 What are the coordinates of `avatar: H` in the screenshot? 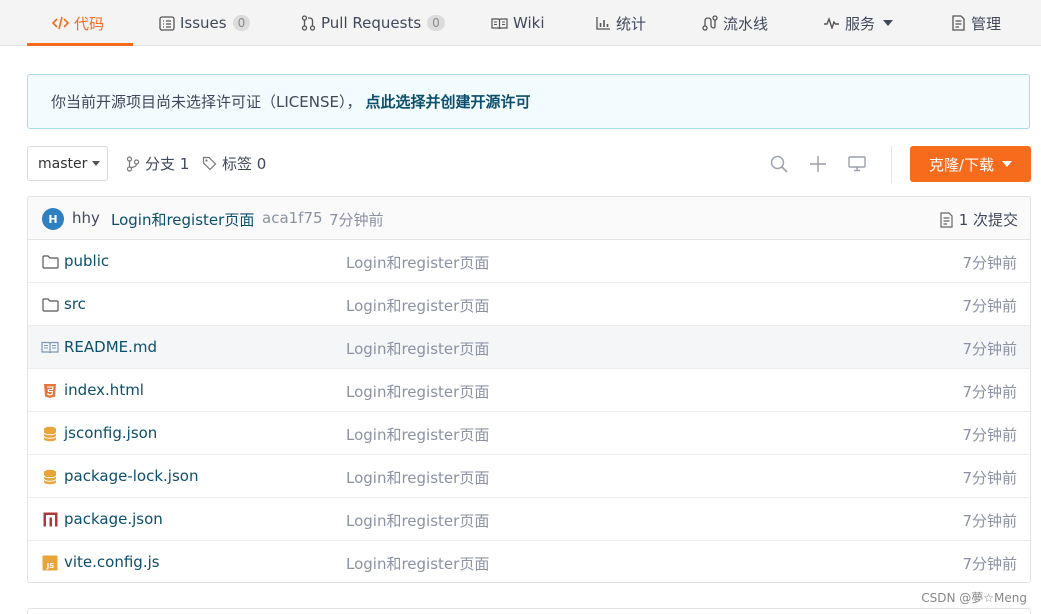 It's located at (53, 219).